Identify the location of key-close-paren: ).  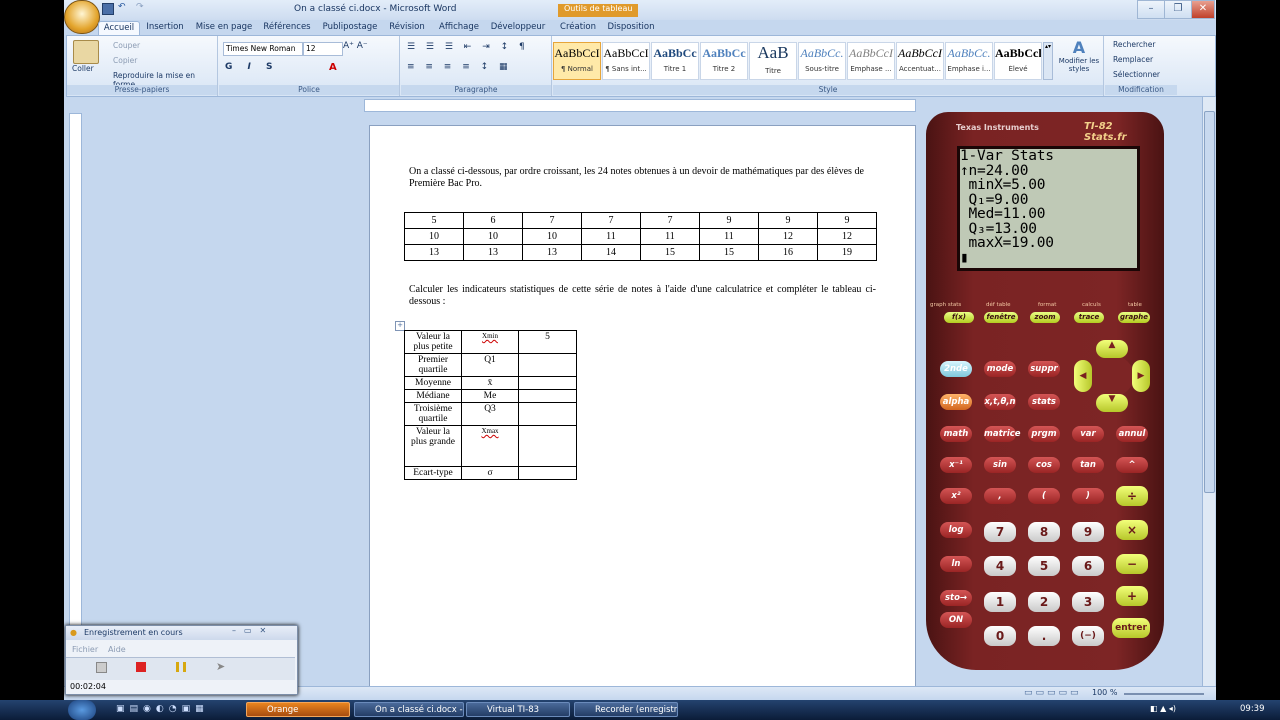
(1088, 496).